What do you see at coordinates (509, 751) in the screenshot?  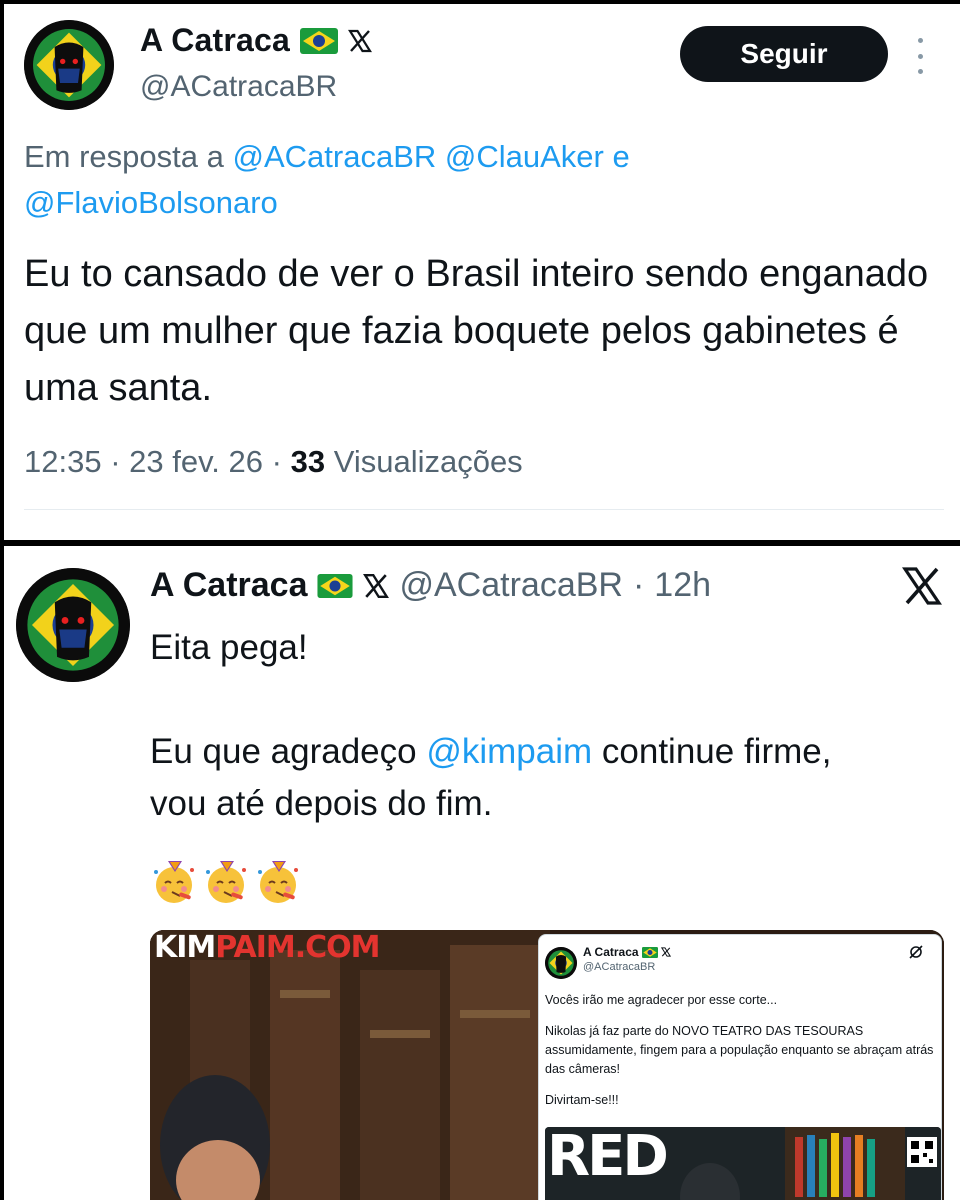 I see `mention-link: @kimpaim` at bounding box center [509, 751].